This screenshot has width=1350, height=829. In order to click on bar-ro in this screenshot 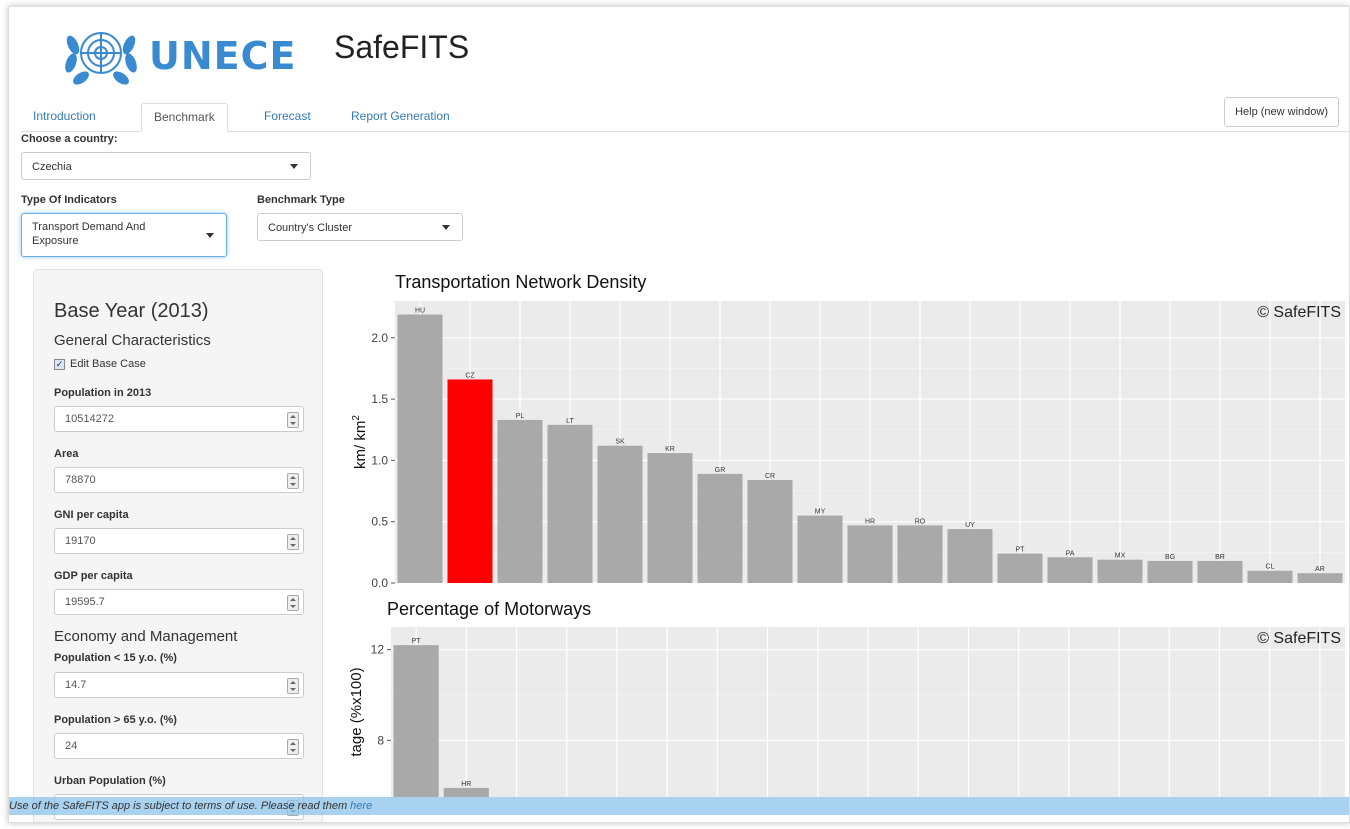, I will do `click(920, 554)`.